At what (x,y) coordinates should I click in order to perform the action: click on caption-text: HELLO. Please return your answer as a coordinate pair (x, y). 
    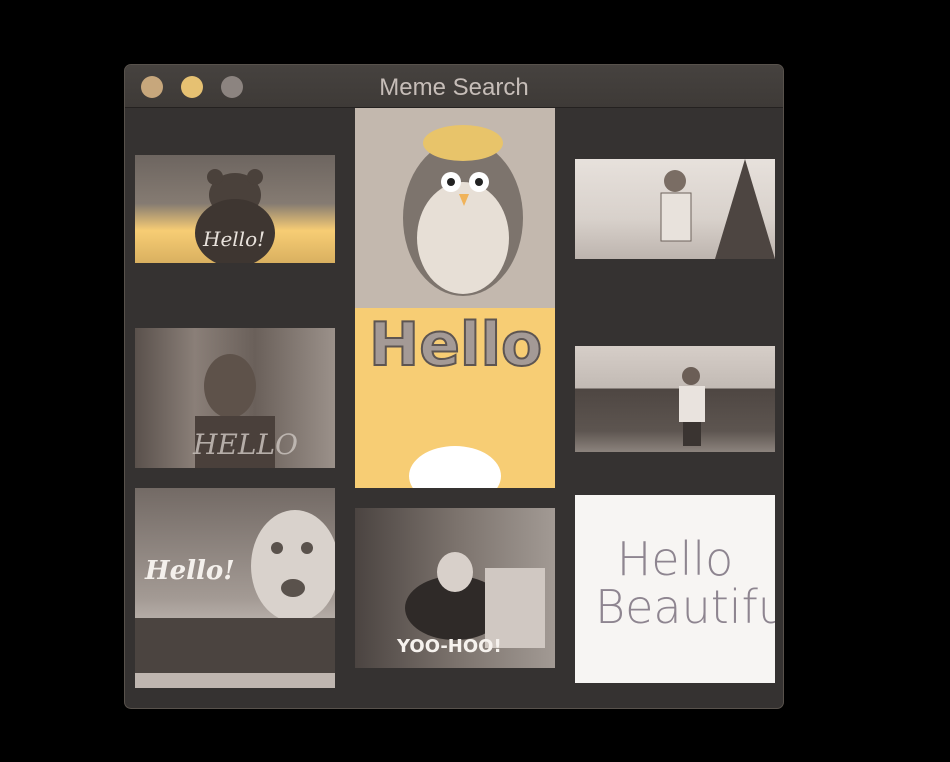
    Looking at the image, I should click on (245, 444).